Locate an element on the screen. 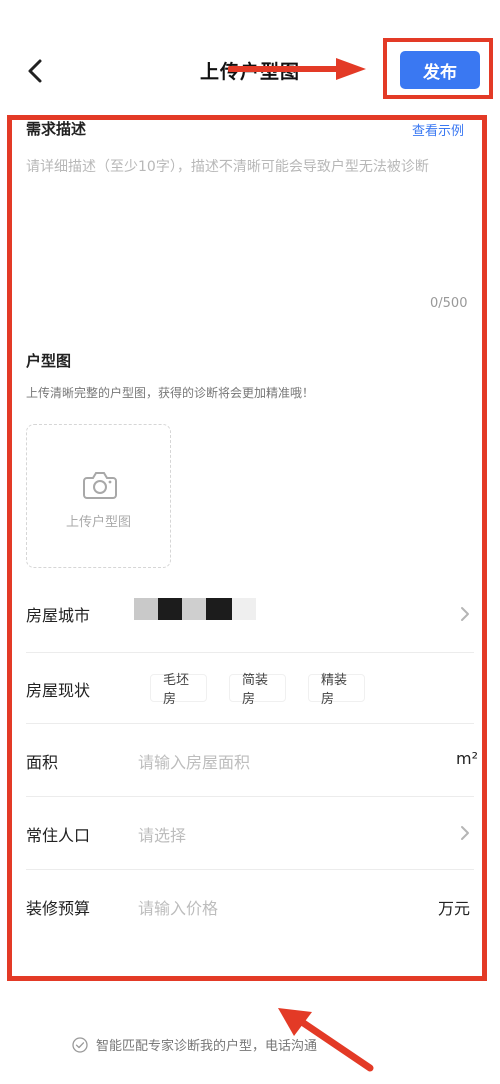 The width and height of the screenshot is (500, 1084). status-option-rough: 毛坯房 is located at coordinates (178, 690).